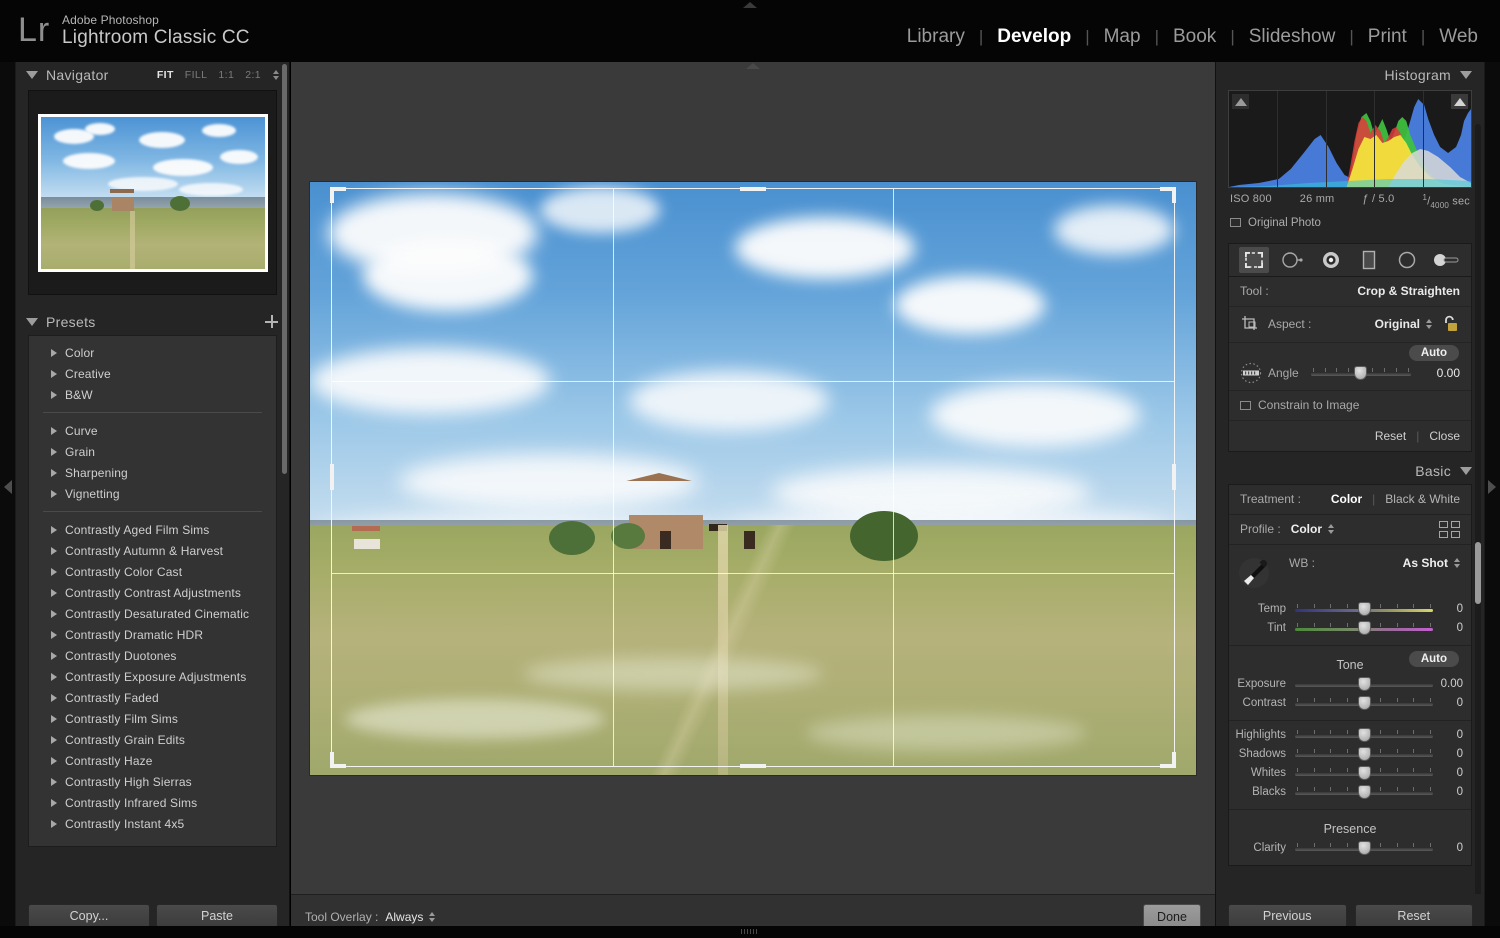  I want to click on radial-filter-tool, so click(1407, 260).